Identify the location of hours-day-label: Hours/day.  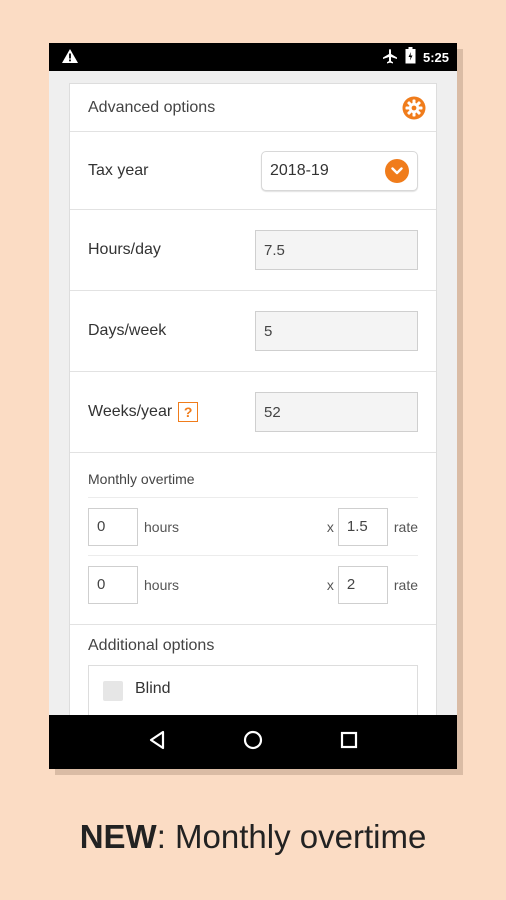
(124, 249).